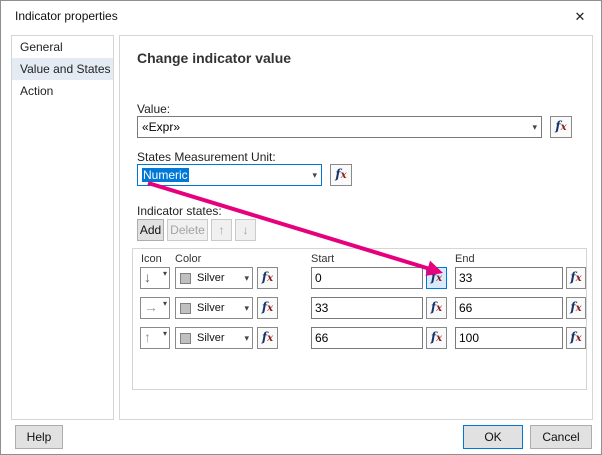 The image size is (602, 455). I want to click on table-row: ↑ ▾ Silver ▾ fx fx fx, so click(359, 338).